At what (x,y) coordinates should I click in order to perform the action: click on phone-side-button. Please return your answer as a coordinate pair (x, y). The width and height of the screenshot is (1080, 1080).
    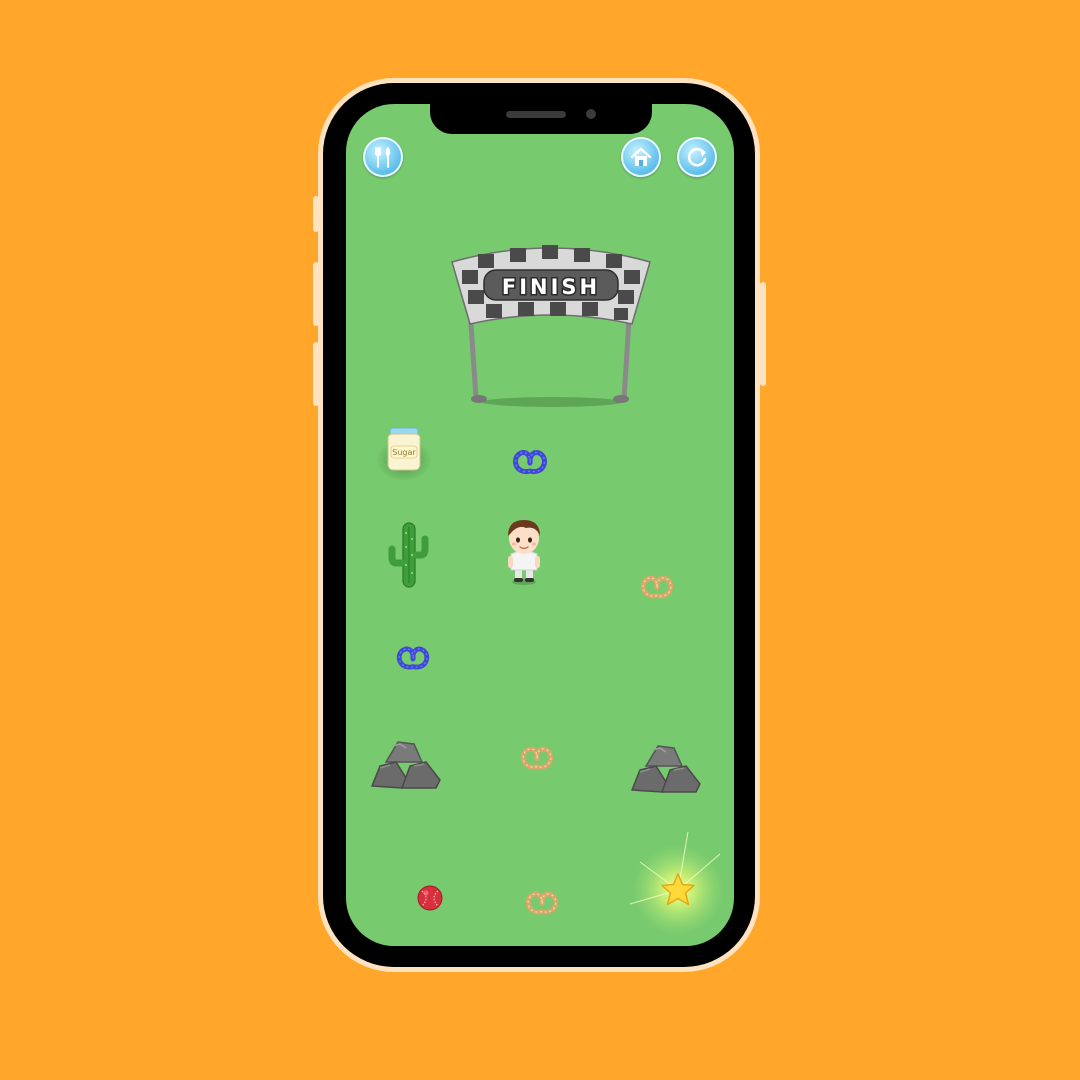
    Looking at the image, I should click on (316, 214).